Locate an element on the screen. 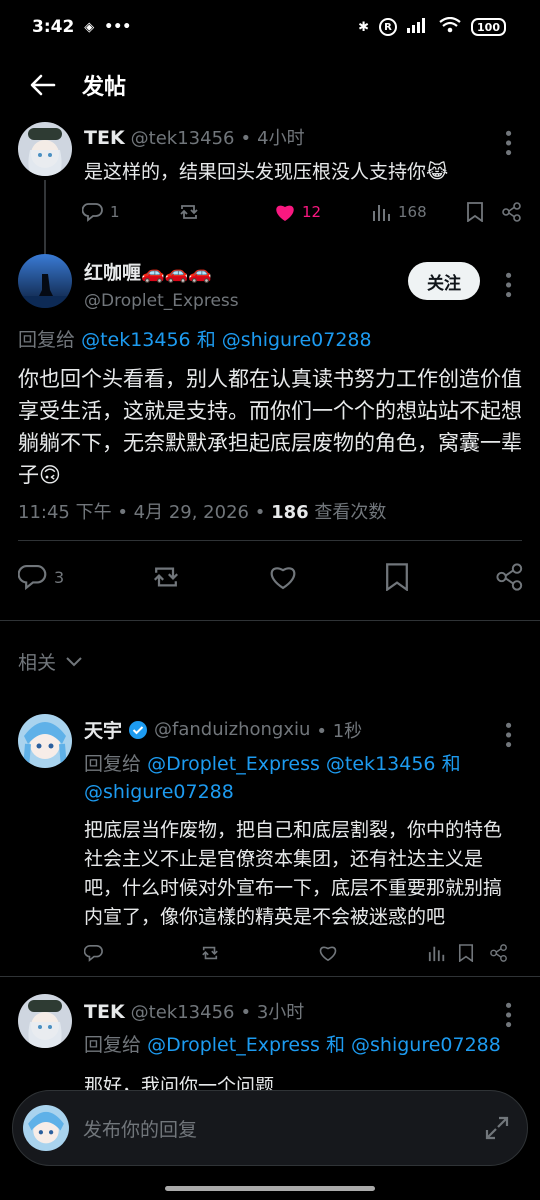 The width and height of the screenshot is (540, 1200). tweet-time: 4小时 is located at coordinates (280, 137).